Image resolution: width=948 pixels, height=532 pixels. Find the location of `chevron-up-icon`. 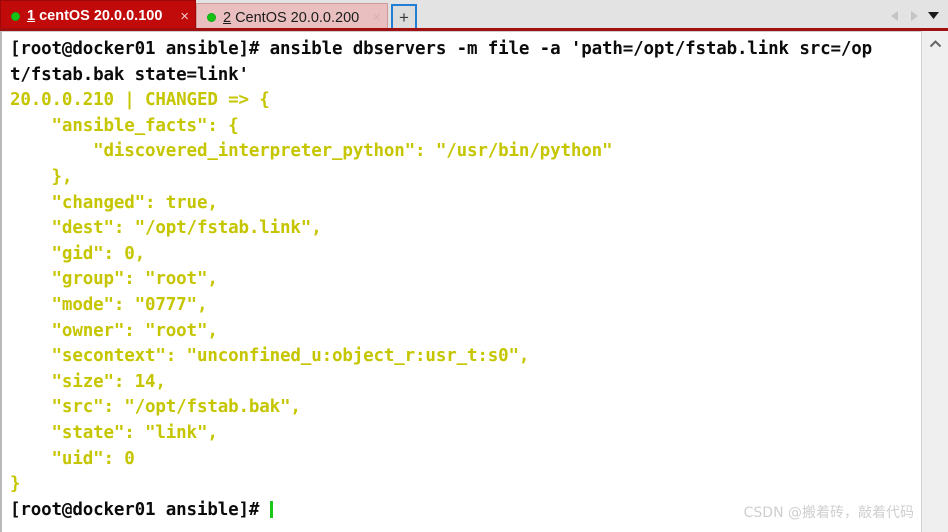

chevron-up-icon is located at coordinates (935, 44).